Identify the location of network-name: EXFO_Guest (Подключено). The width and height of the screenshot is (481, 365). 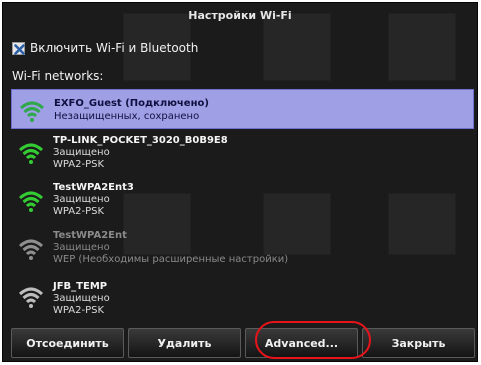
(131, 103).